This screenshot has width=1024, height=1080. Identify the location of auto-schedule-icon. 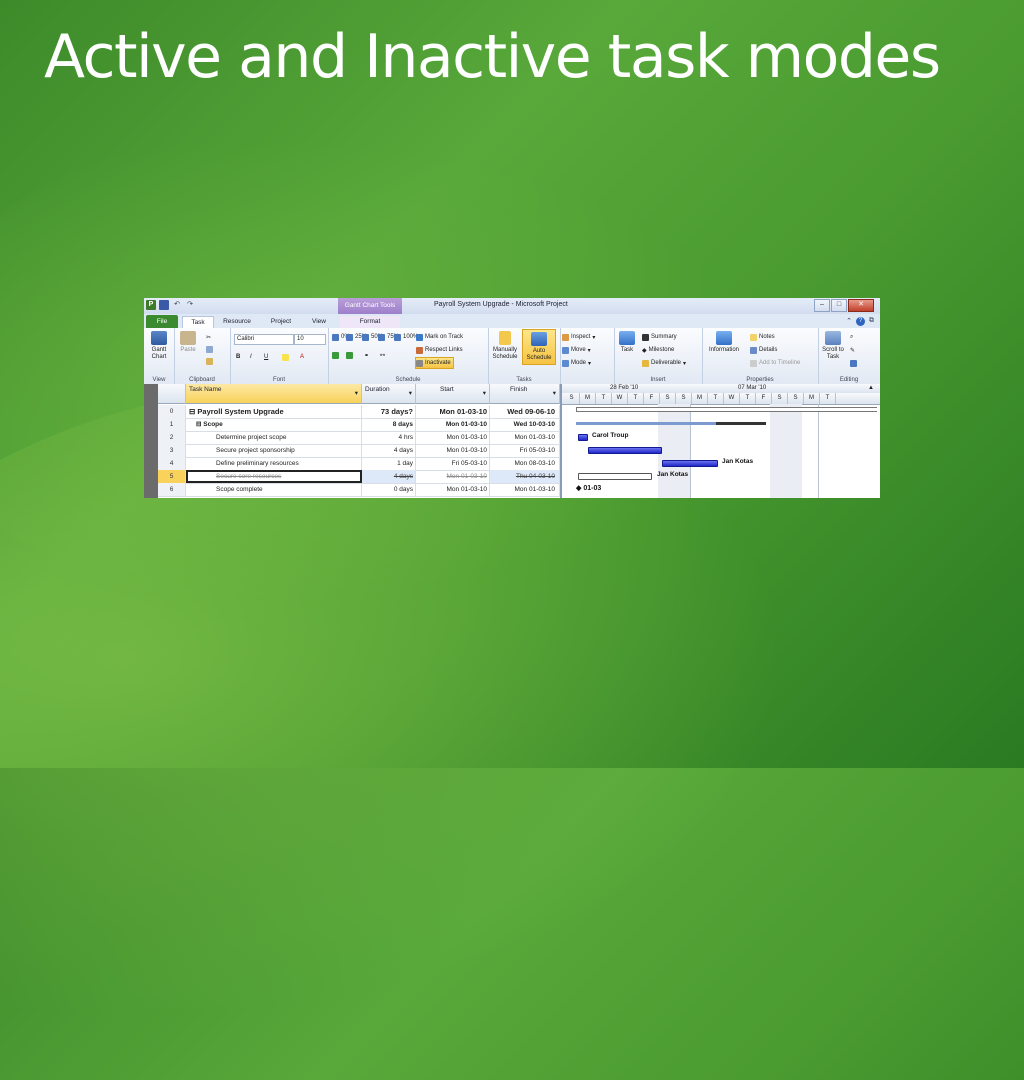
(539, 339).